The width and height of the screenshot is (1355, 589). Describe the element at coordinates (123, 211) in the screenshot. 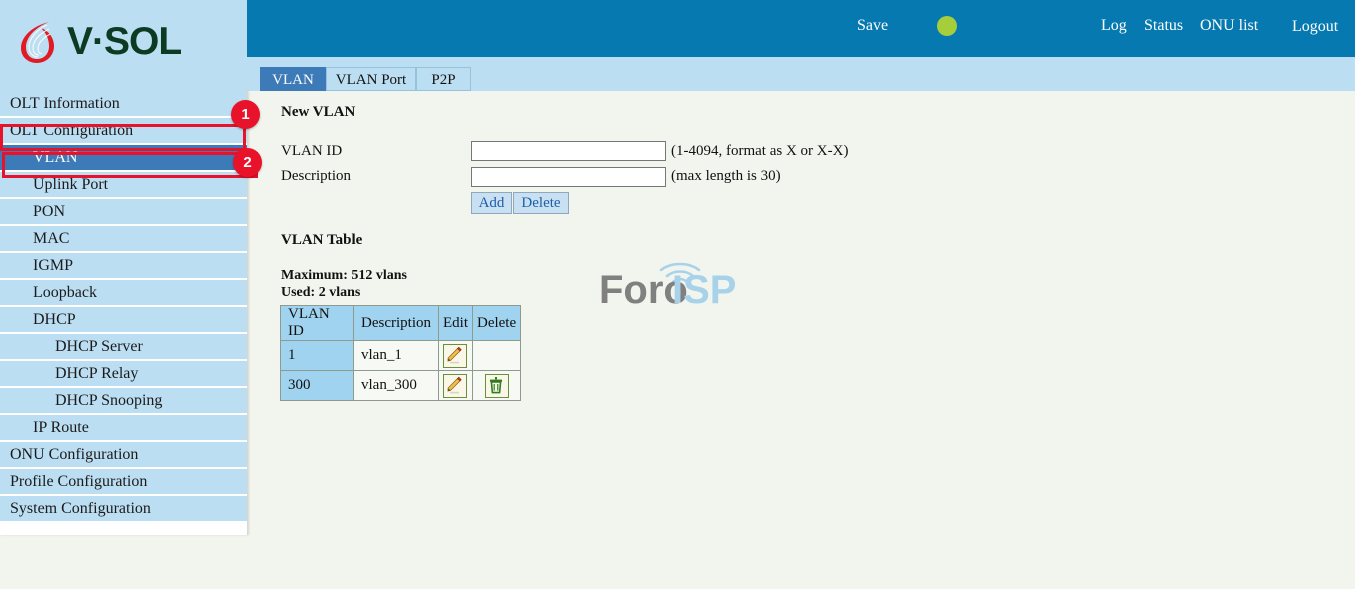

I see `sidebar-item-pon: PON` at that location.